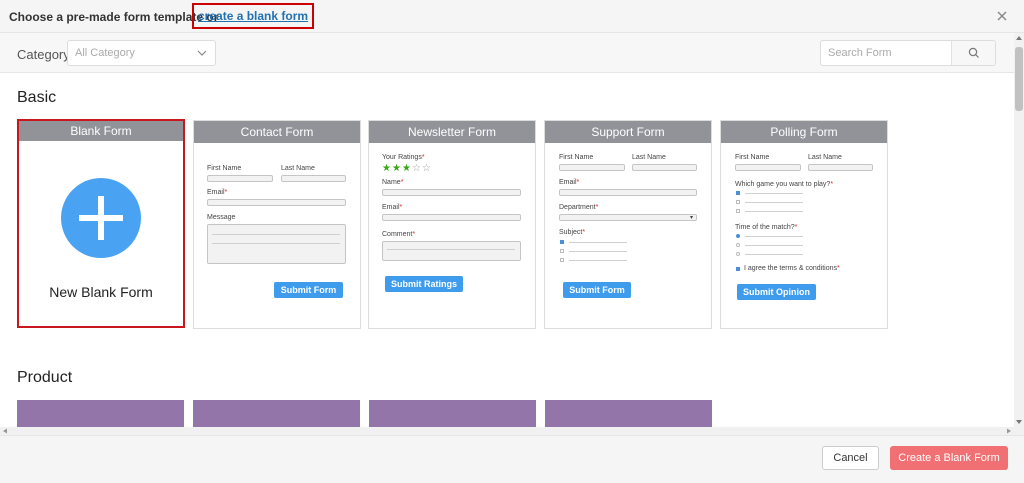 This screenshot has height=483, width=1024. I want to click on scroll-right-icon, so click(1009, 431).